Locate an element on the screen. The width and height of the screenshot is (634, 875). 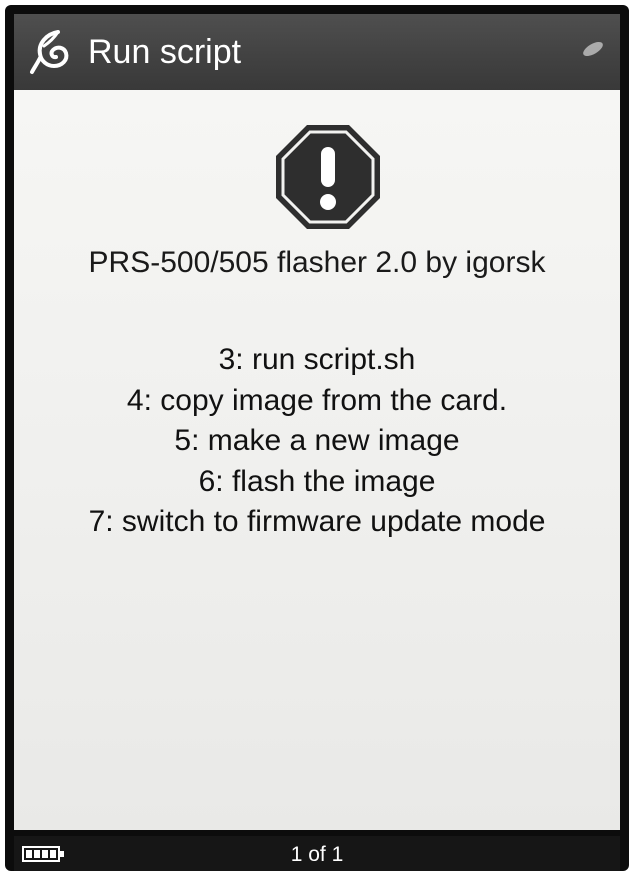
list-item: 7: switch to firmware update mode is located at coordinates (317, 521).